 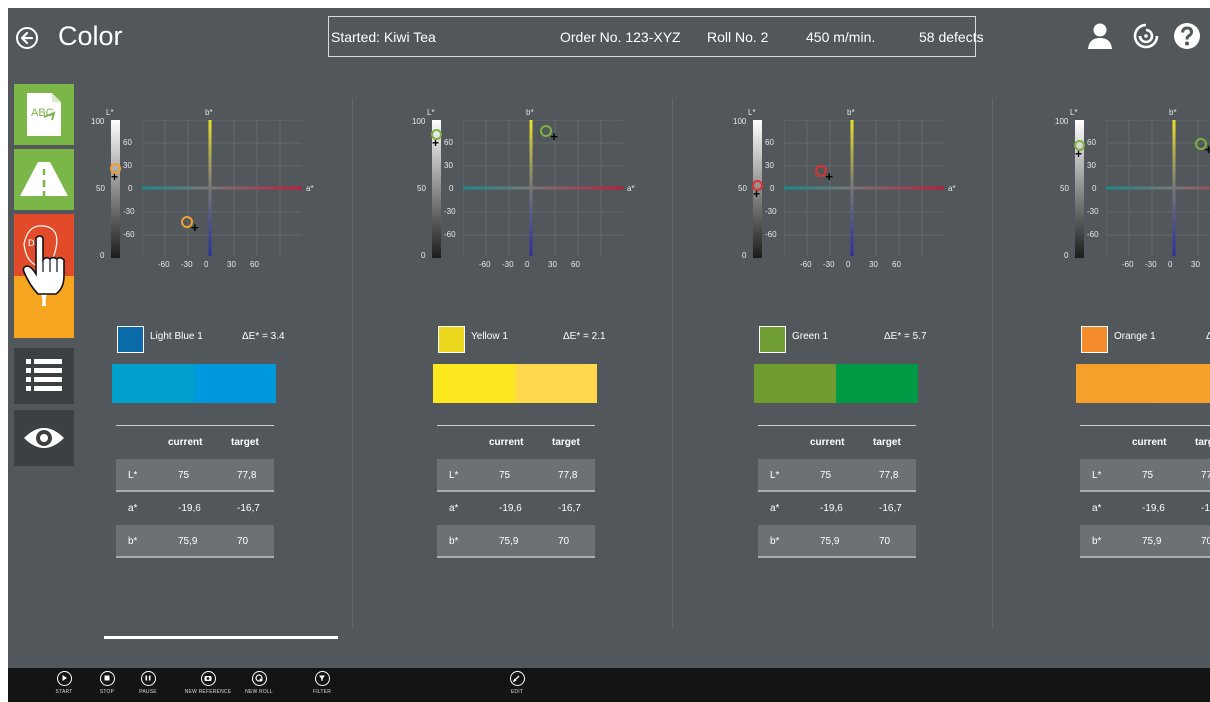 I want to click on row-label: a*, so click(x=1097, y=508).